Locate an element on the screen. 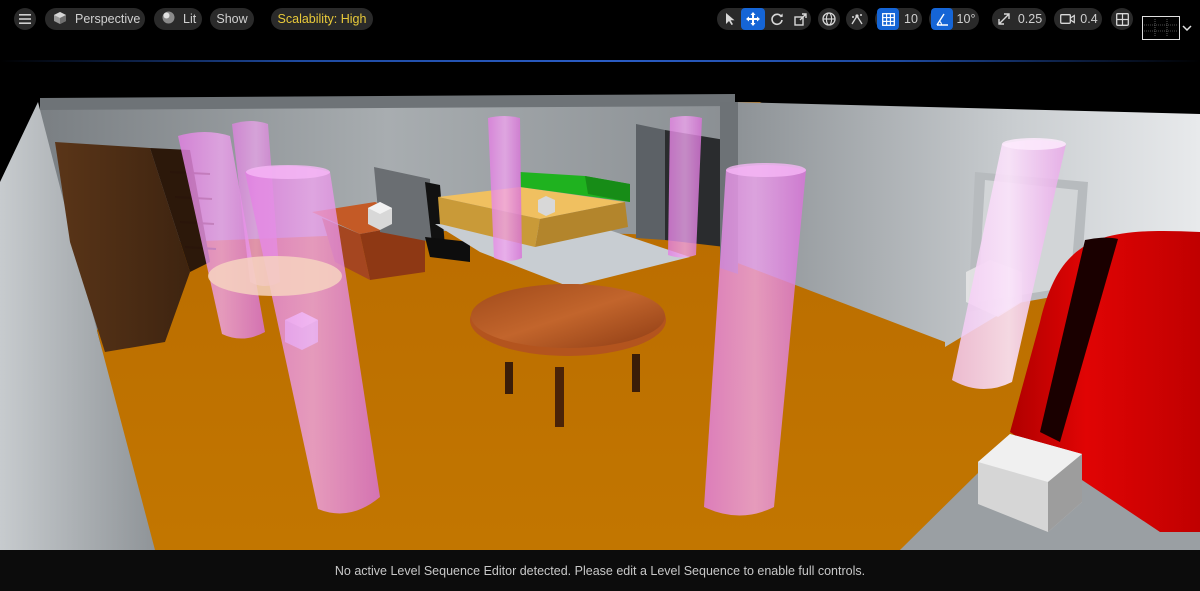 This screenshot has width=1200, height=591. perspective-button: Perspective is located at coordinates (95, 19).